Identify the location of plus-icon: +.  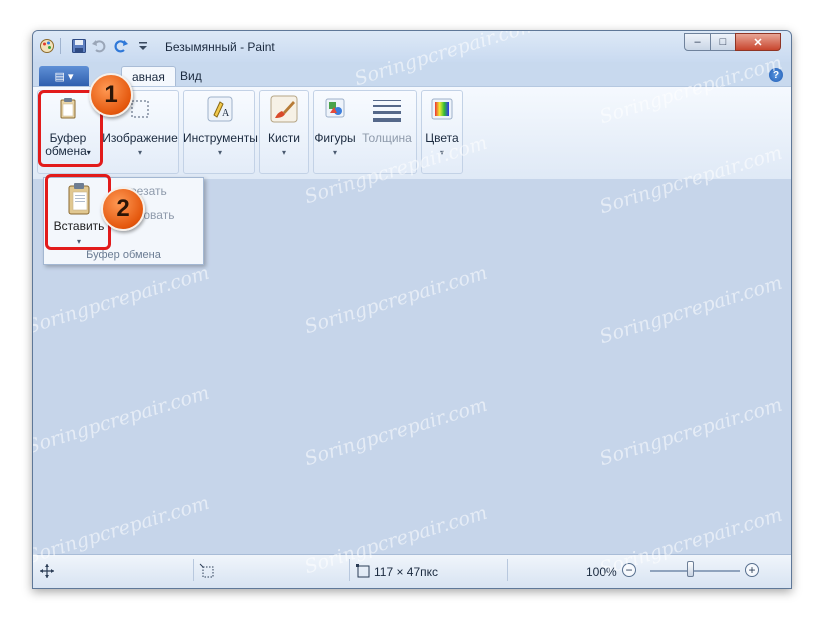
(752, 570).